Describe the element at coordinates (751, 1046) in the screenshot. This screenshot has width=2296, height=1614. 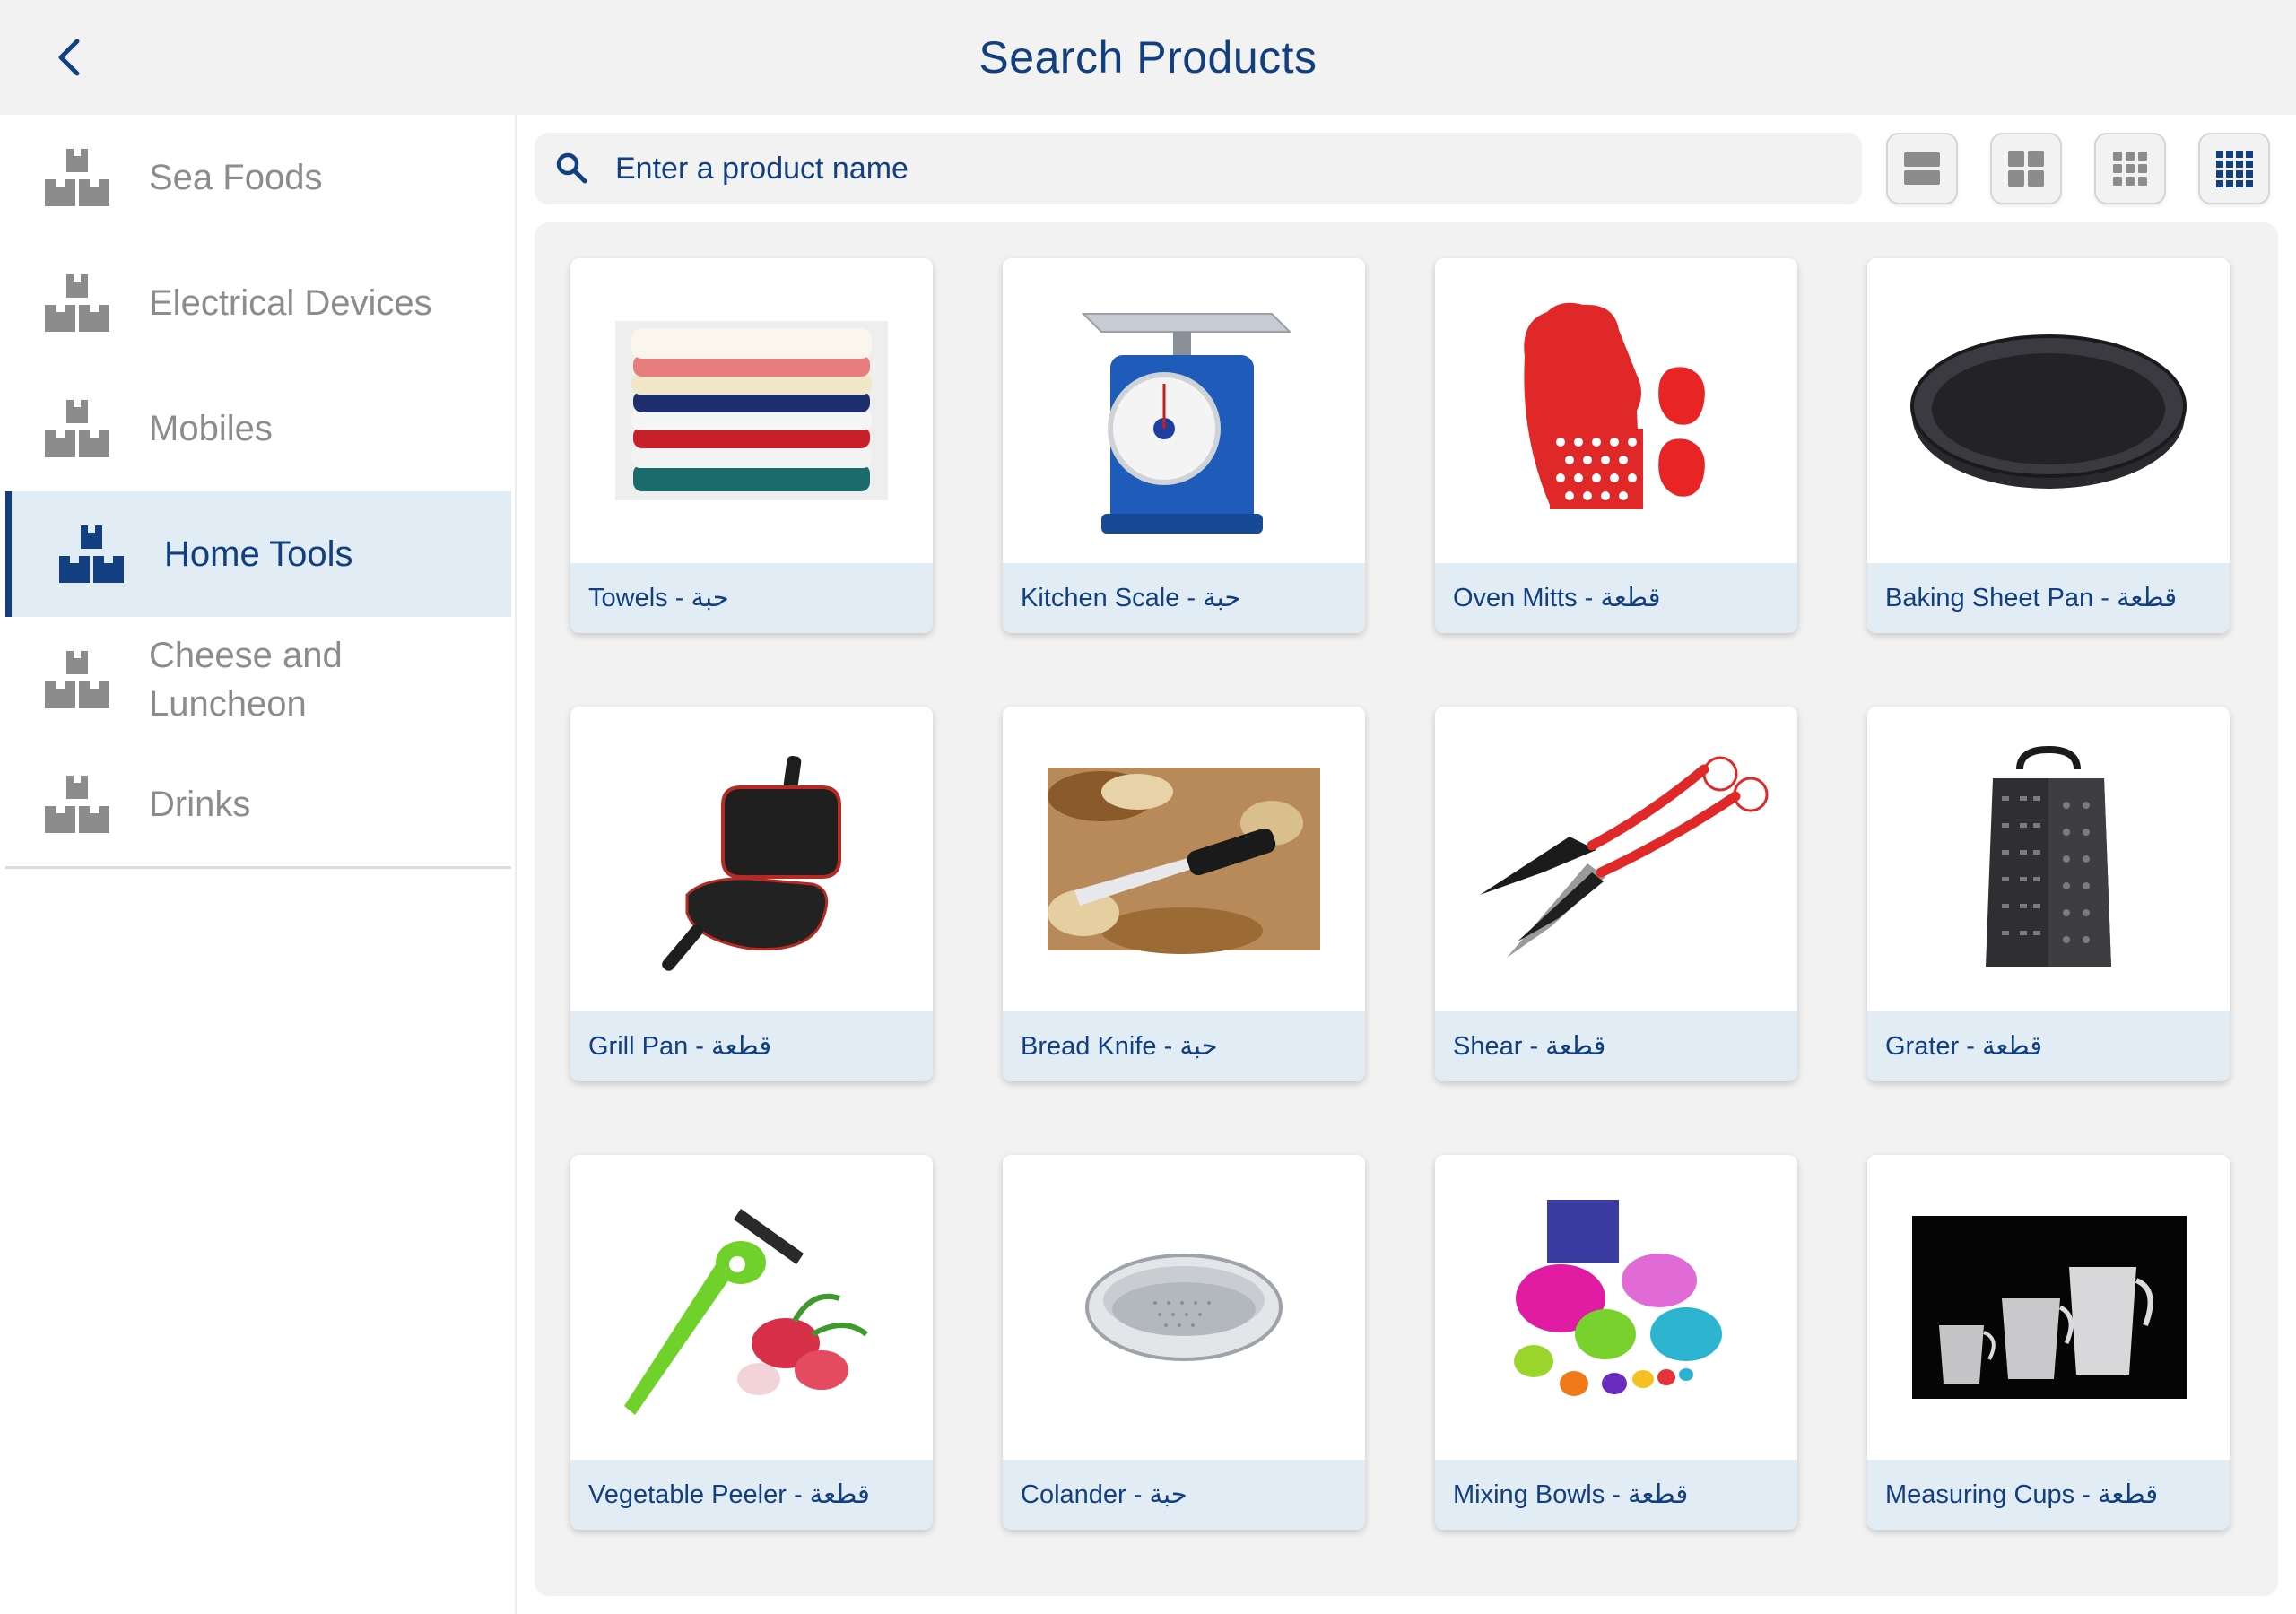
I see `product-caption: Grill Pan - قطعة` at that location.